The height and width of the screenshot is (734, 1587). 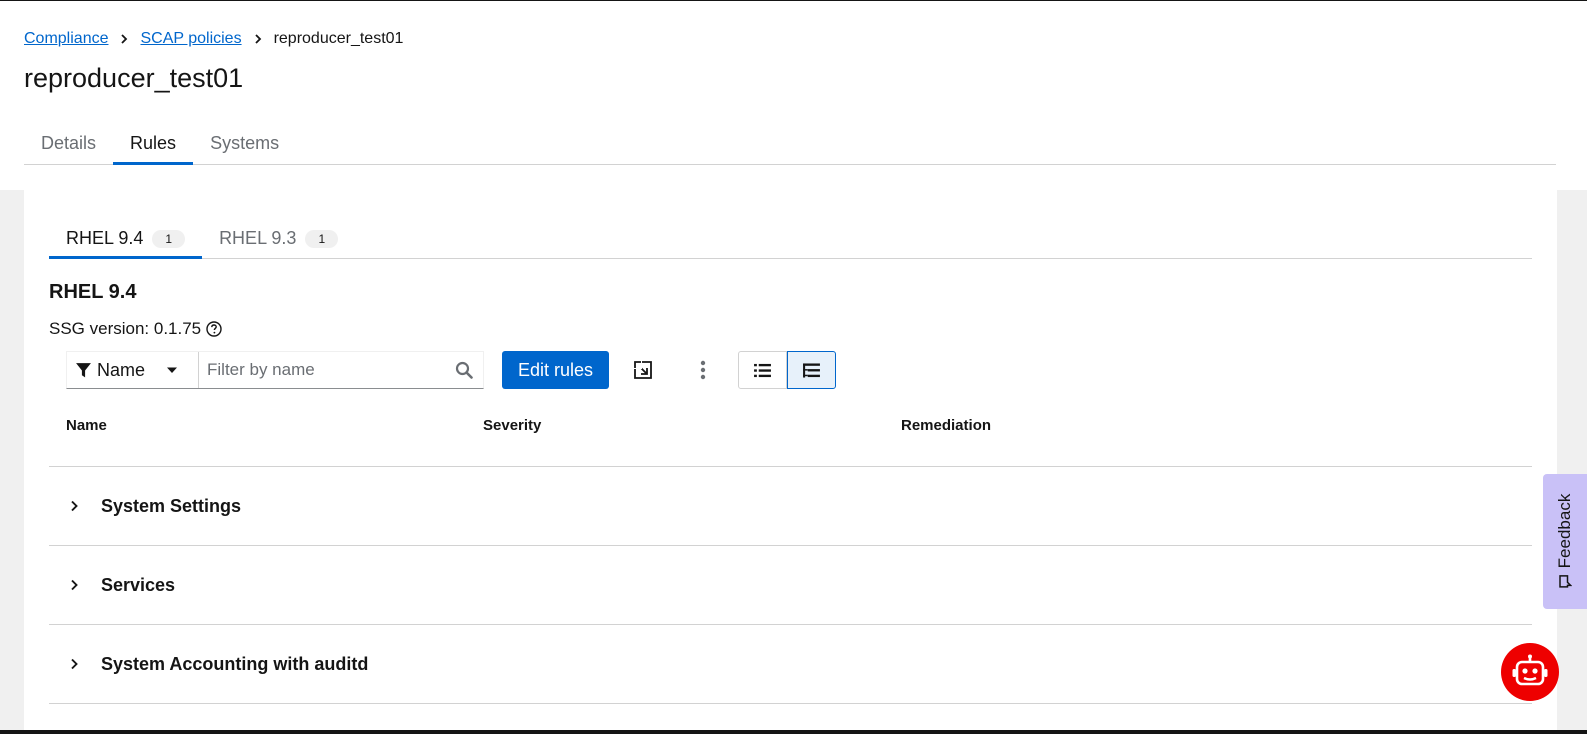 I want to click on filter-input-wrapper, so click(x=341, y=370).